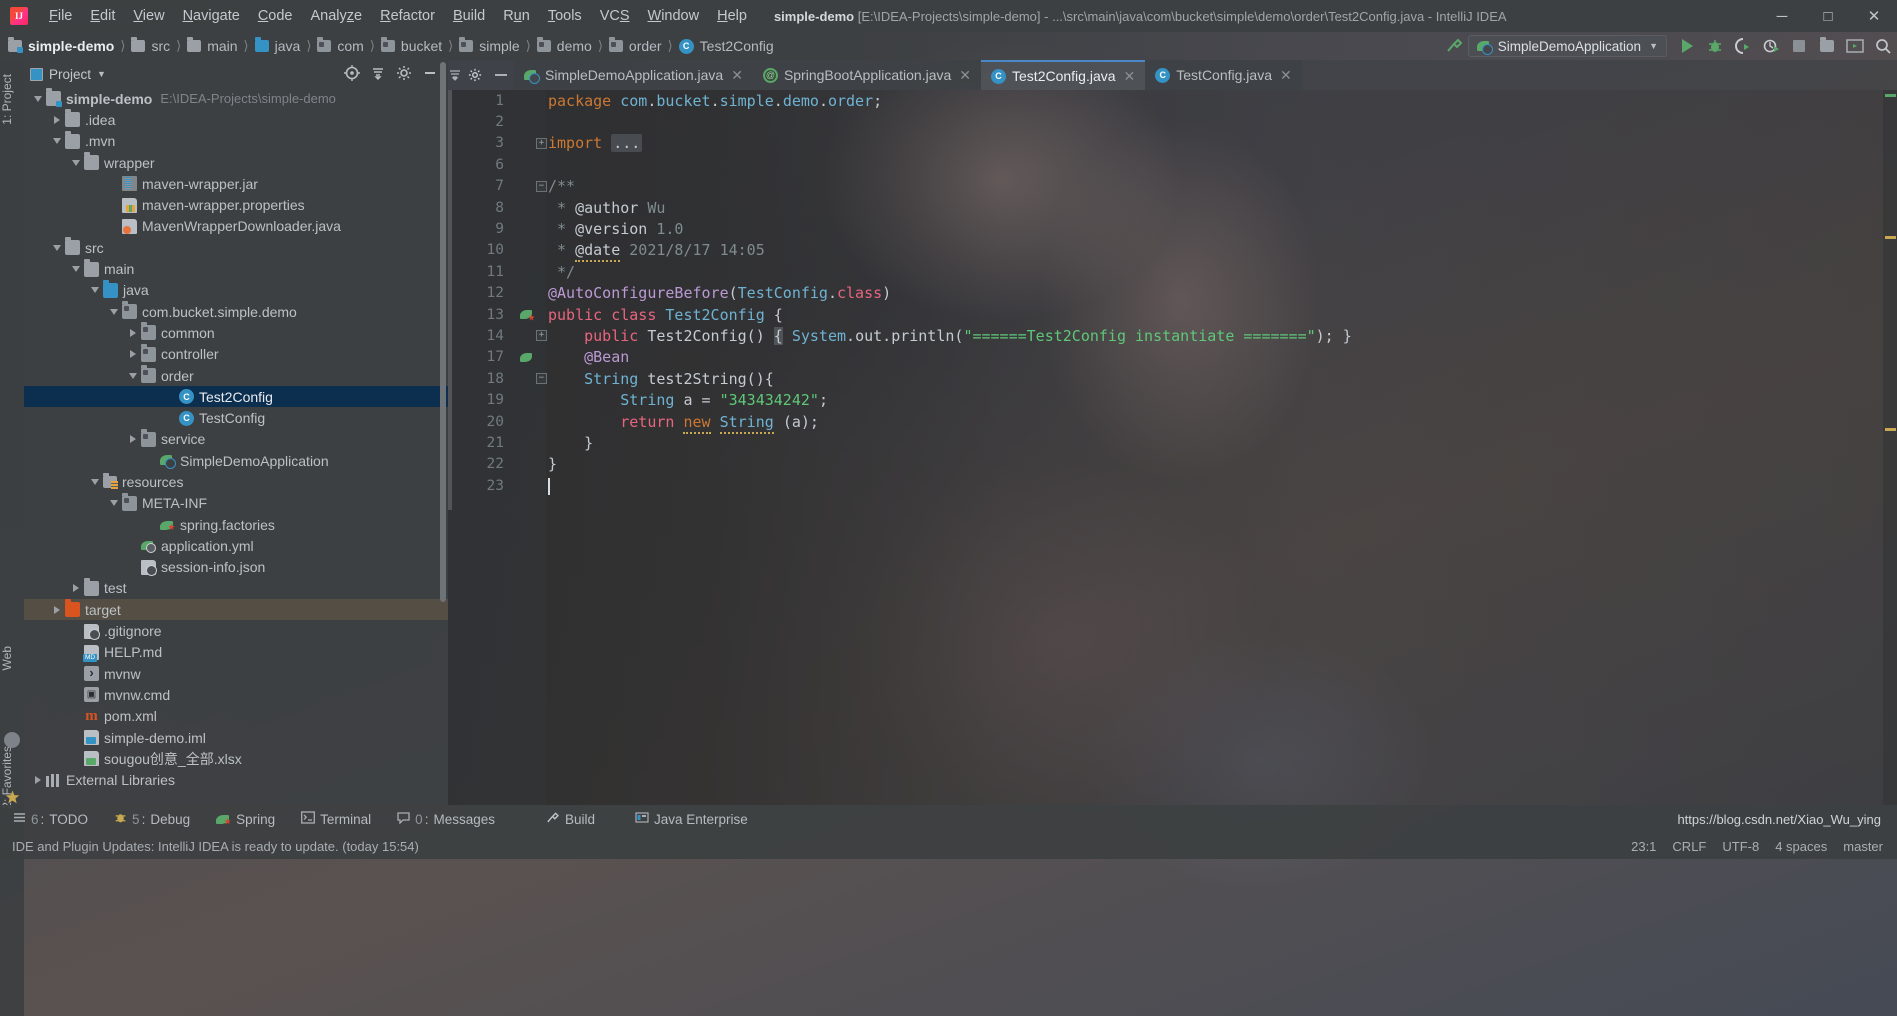 The height and width of the screenshot is (1016, 1897). I want to click on code-line: 2, so click(1172, 121).